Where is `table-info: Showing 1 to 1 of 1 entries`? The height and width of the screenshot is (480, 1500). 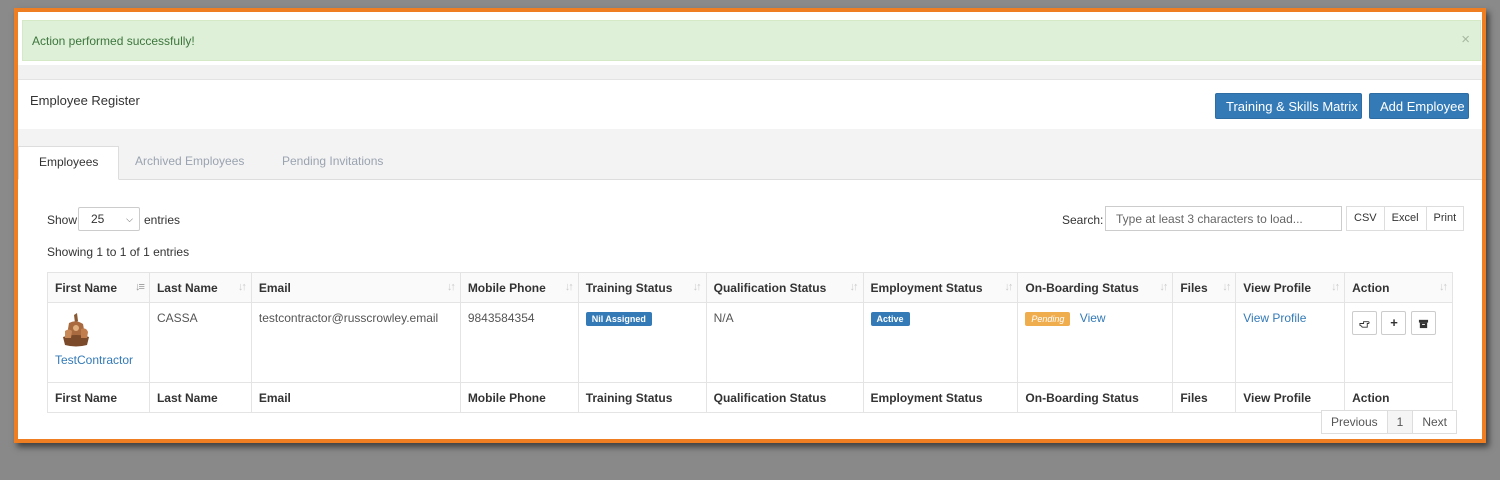
table-info: Showing 1 to 1 of 1 entries is located at coordinates (118, 252).